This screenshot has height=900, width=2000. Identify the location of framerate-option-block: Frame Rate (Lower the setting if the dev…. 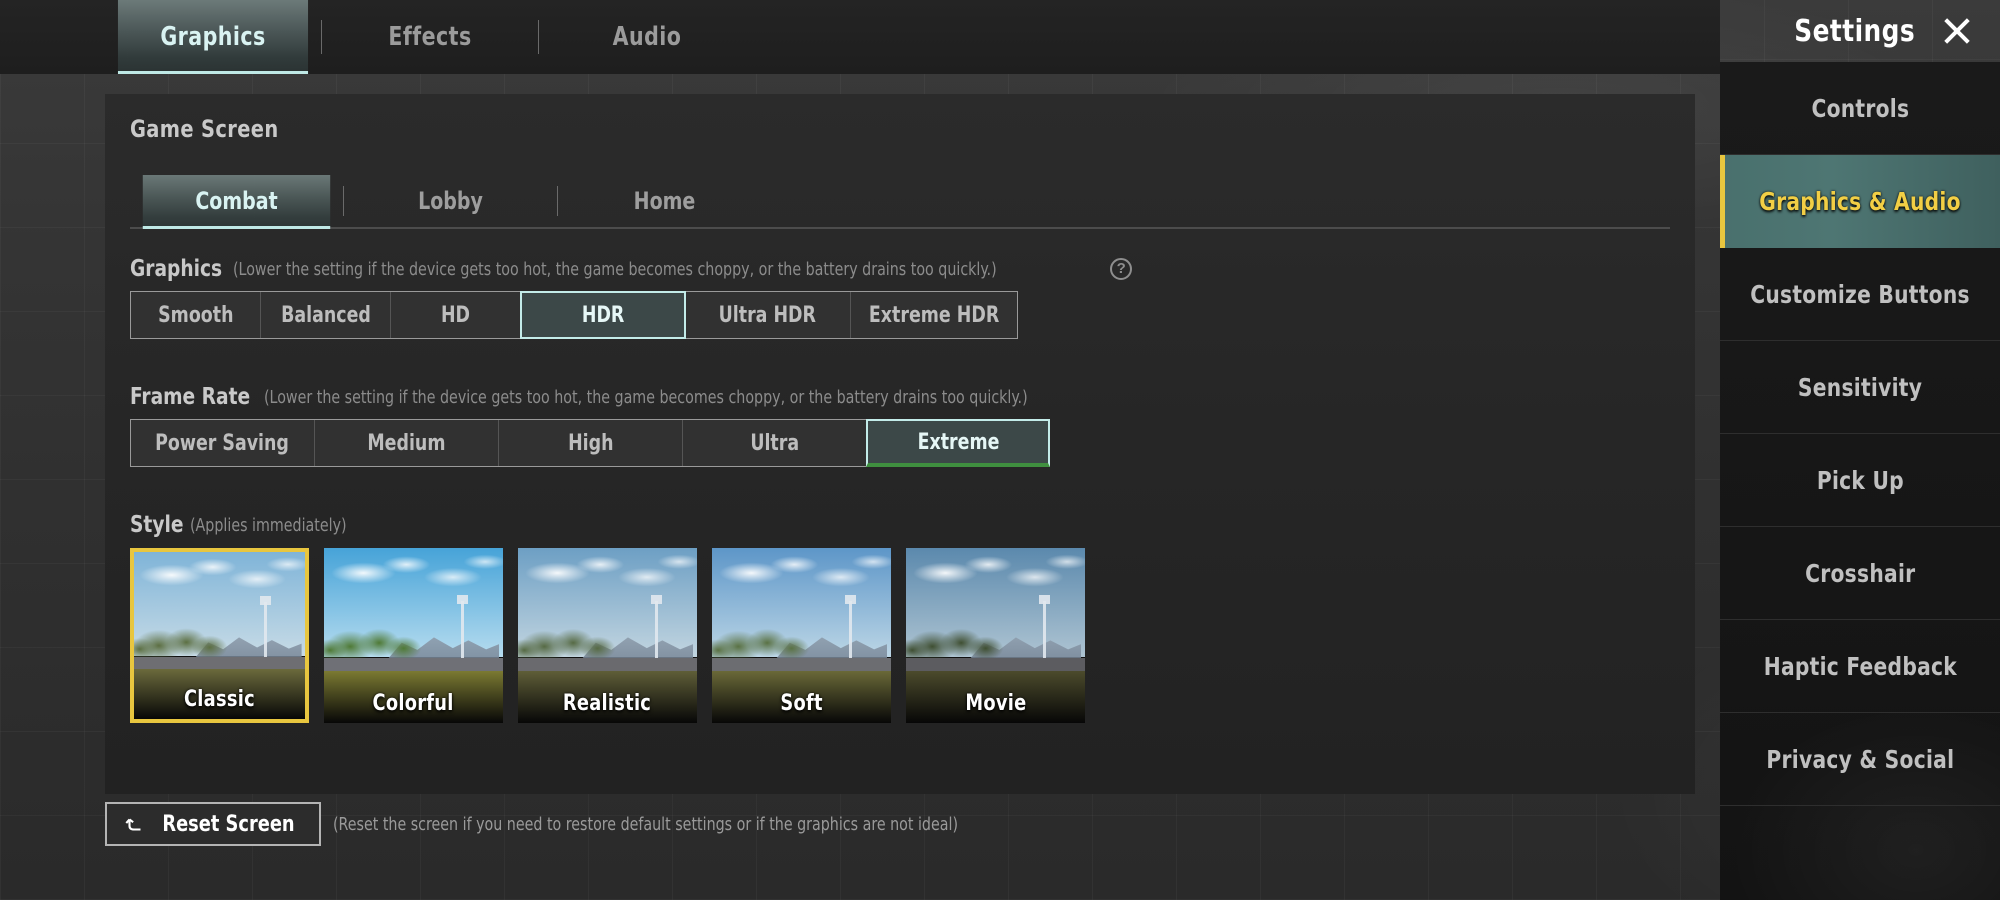
(631, 425).